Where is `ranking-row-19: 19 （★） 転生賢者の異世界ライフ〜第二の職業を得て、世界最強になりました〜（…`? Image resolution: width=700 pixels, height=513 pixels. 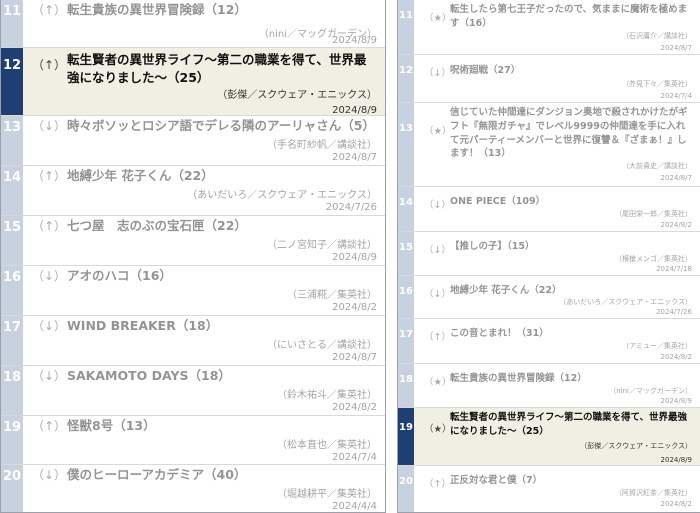
ranking-row-19: 19 （★） 転生賢者の異世界ライフ〜第二の職業を得て、世界最強になりました〜（… is located at coordinates (549, 437).